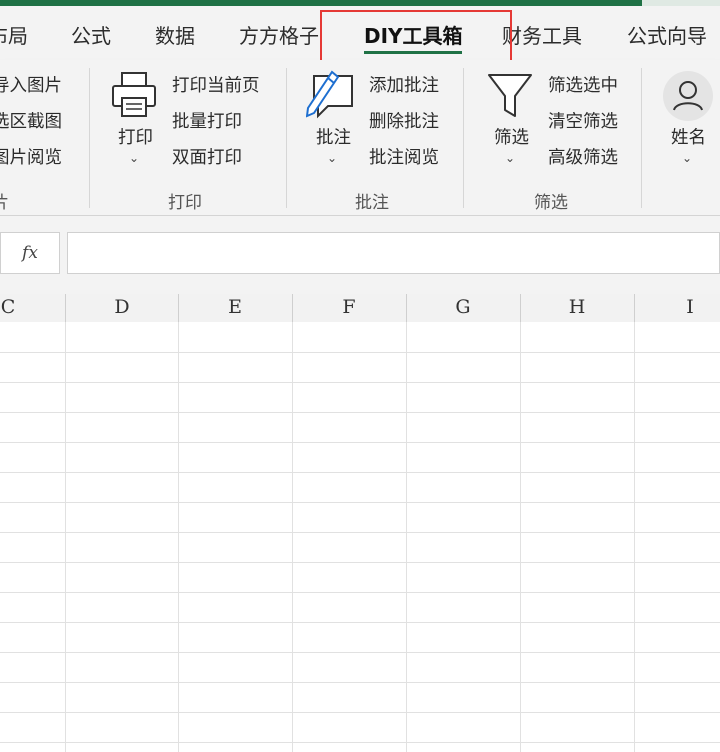 The height and width of the screenshot is (752, 720). Describe the element at coordinates (235, 307) in the screenshot. I see `column-header-e: E` at that location.